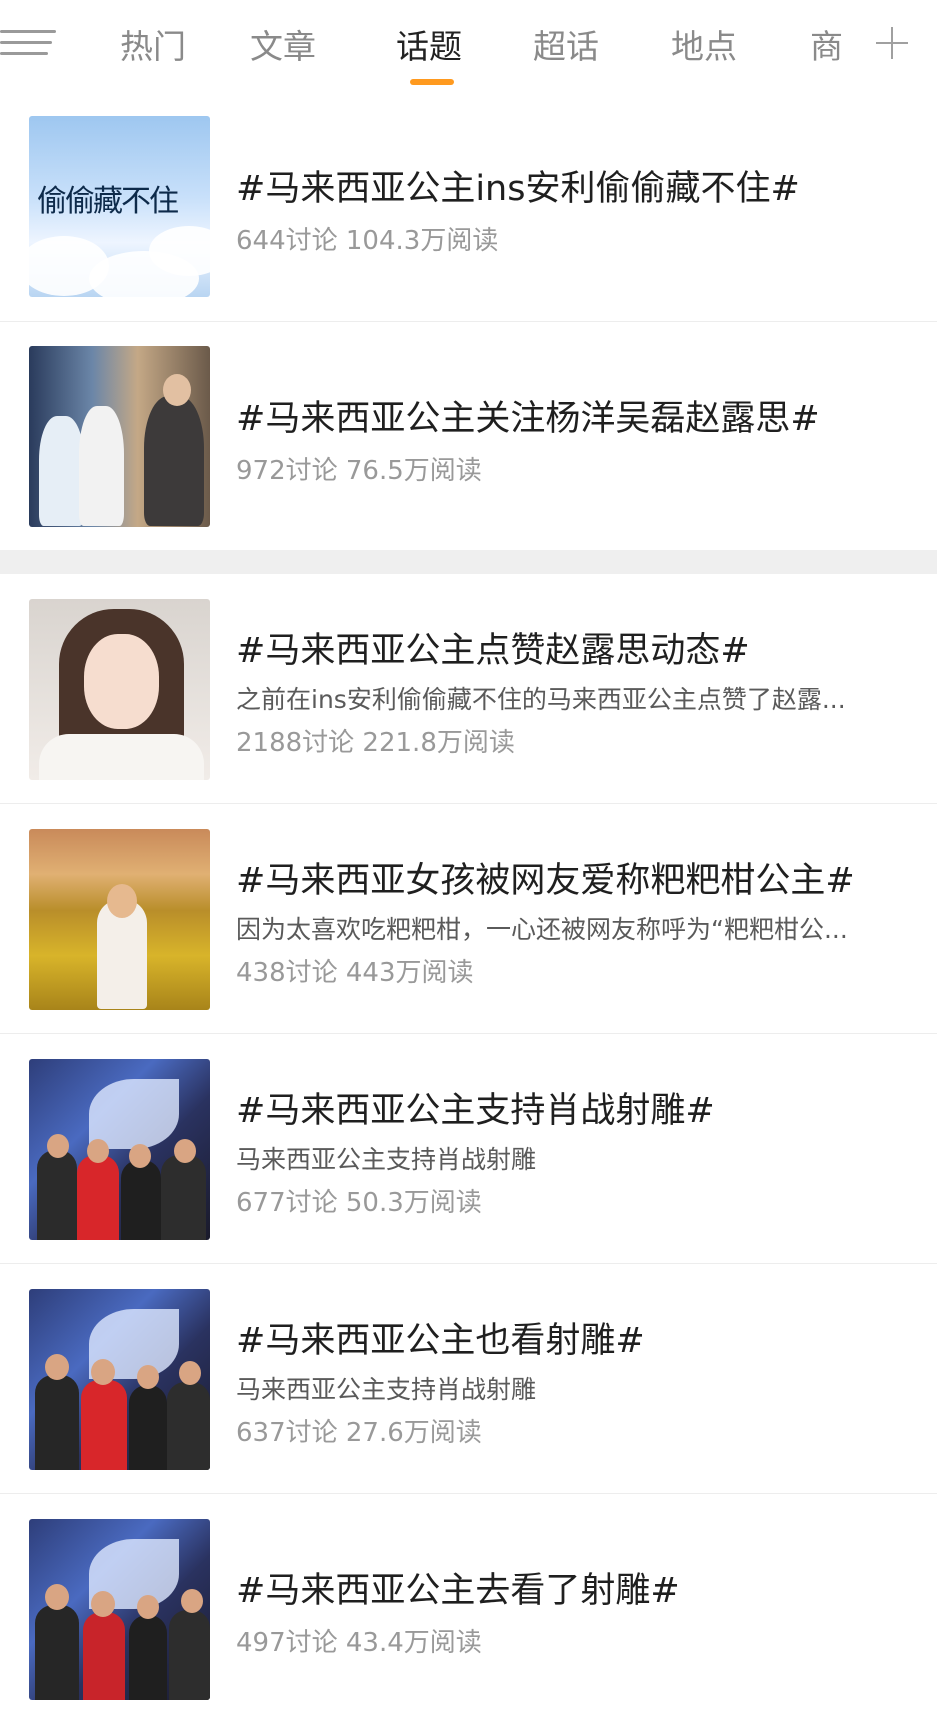  I want to click on topic-stats: 972讨论 76.5万阅读, so click(359, 471).